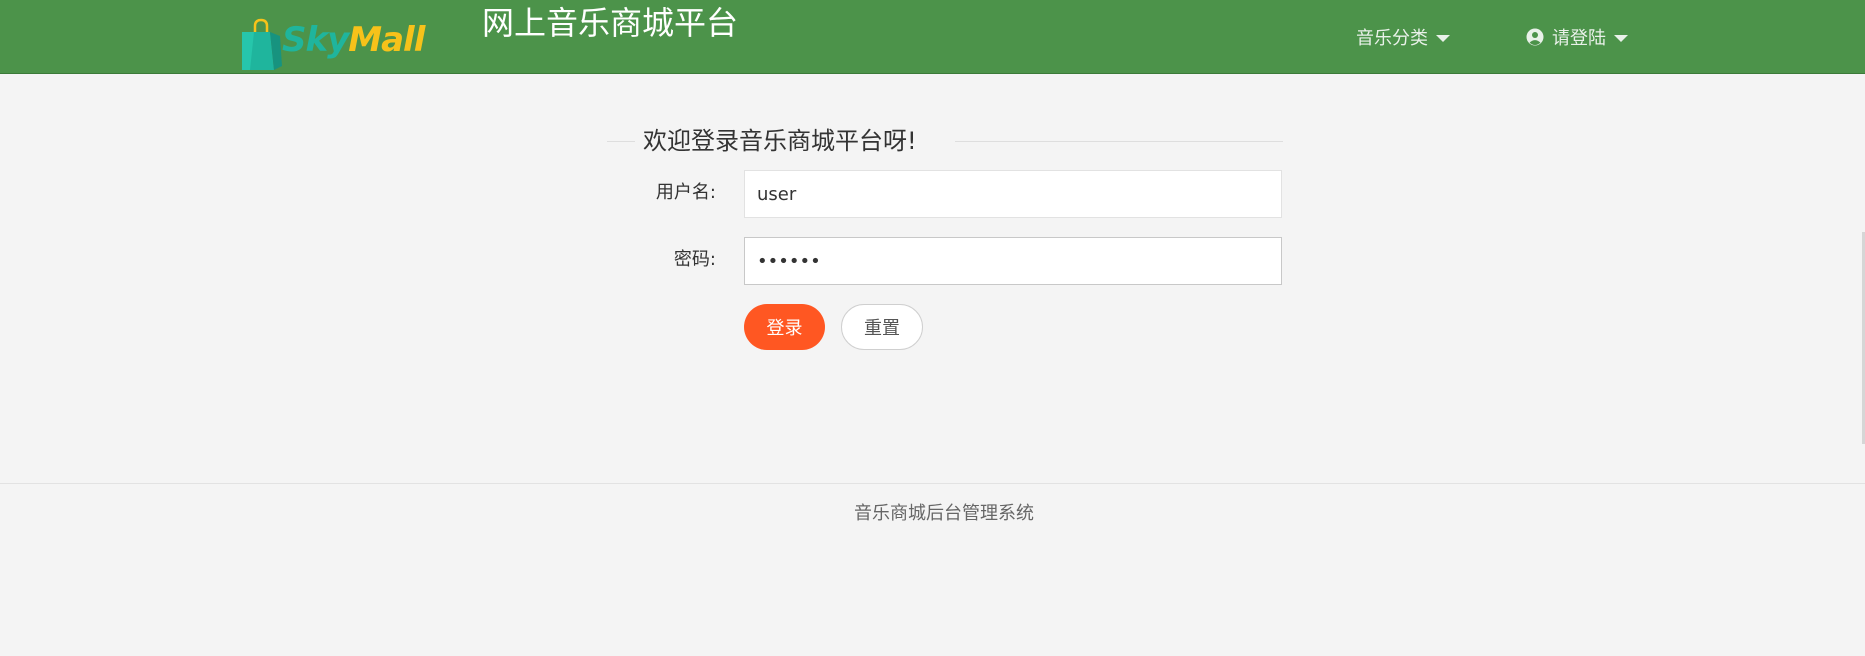  I want to click on nav-login-menu: 请登陆, so click(1577, 37).